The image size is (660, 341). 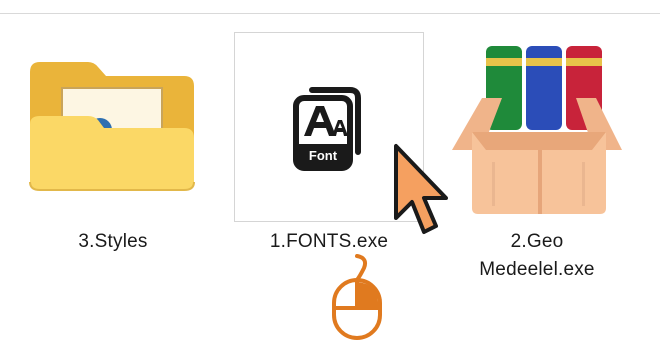 I want to click on font-icon-label: Font, so click(x=323, y=155).